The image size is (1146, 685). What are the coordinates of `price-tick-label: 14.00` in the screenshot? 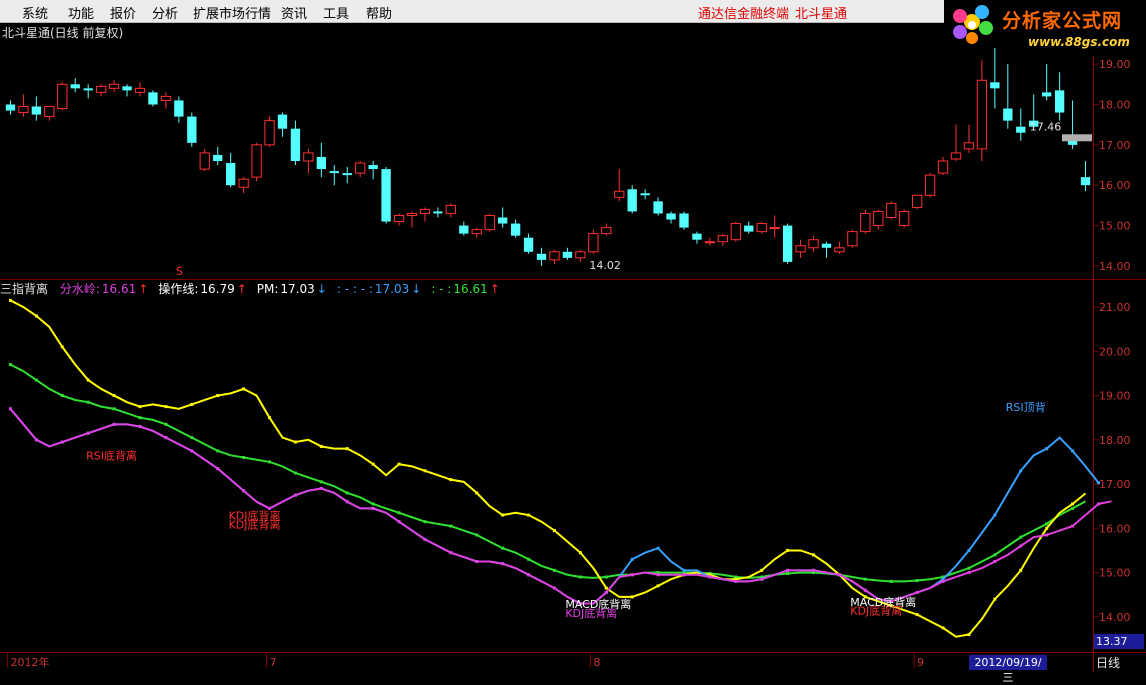 It's located at (1115, 266).